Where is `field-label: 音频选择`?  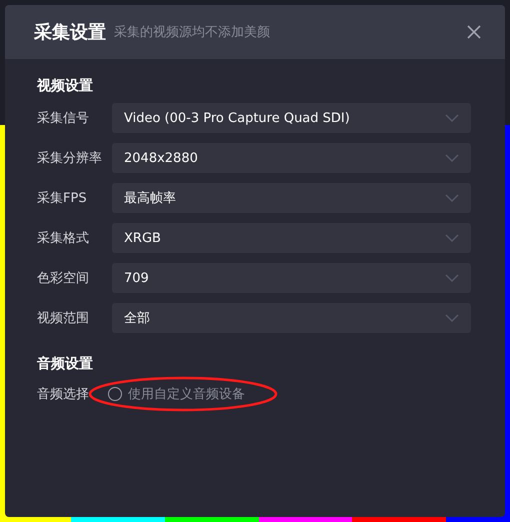
field-label: 音频选择 is located at coordinates (63, 394).